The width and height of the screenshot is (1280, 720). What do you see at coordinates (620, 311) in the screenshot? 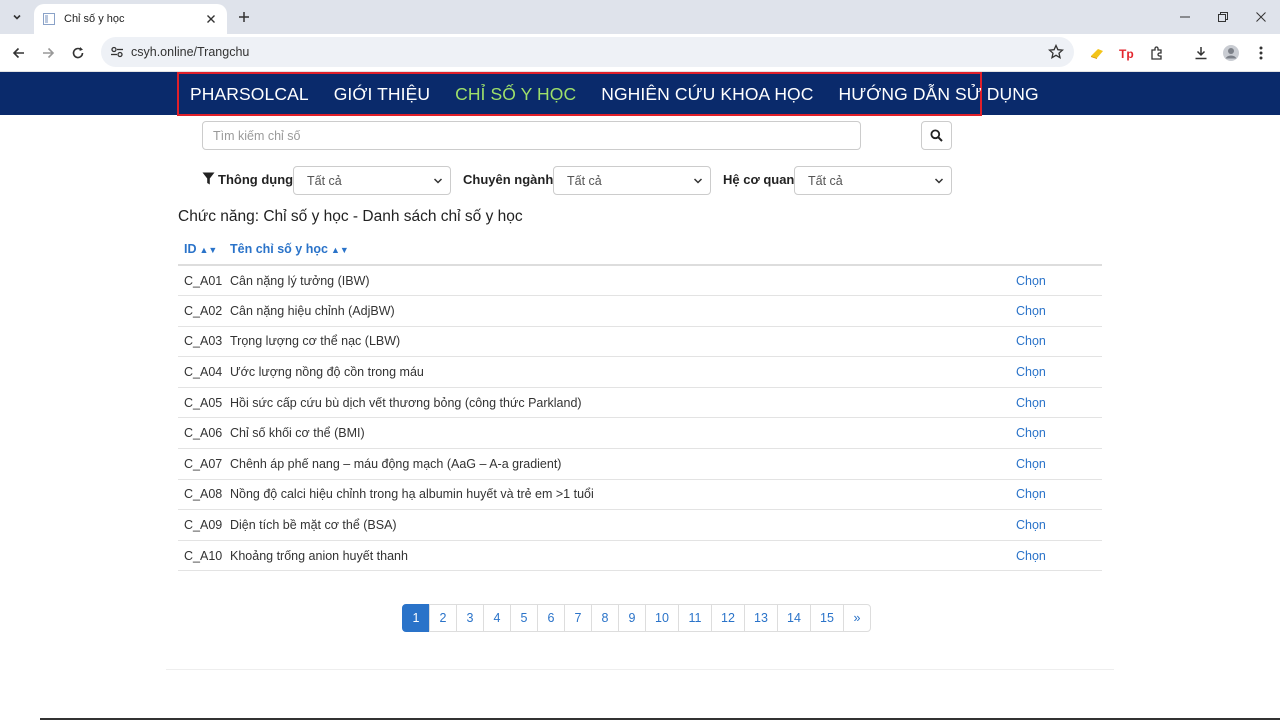
I see `row-name: Cân nặng hiệu chỉnh (AdjBW)` at bounding box center [620, 311].